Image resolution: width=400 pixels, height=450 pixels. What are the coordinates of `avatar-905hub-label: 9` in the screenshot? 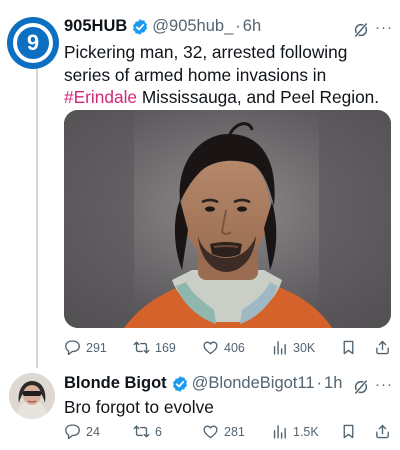 It's located at (33, 43).